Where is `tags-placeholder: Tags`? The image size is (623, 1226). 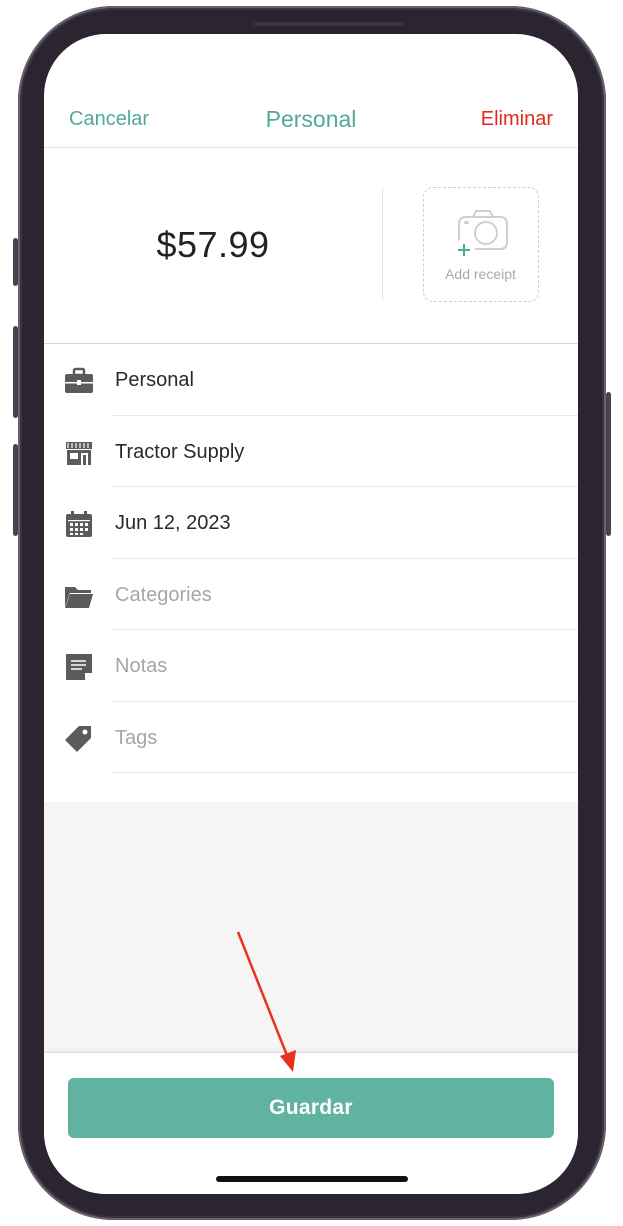
tags-placeholder: Tags is located at coordinates (136, 737).